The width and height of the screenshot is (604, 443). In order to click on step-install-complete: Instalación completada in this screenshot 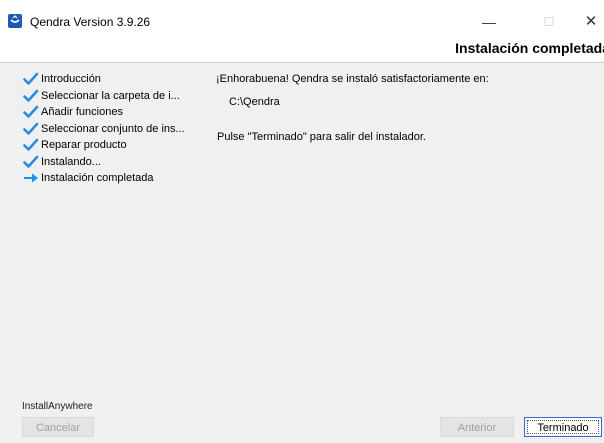, I will do `click(104, 178)`.